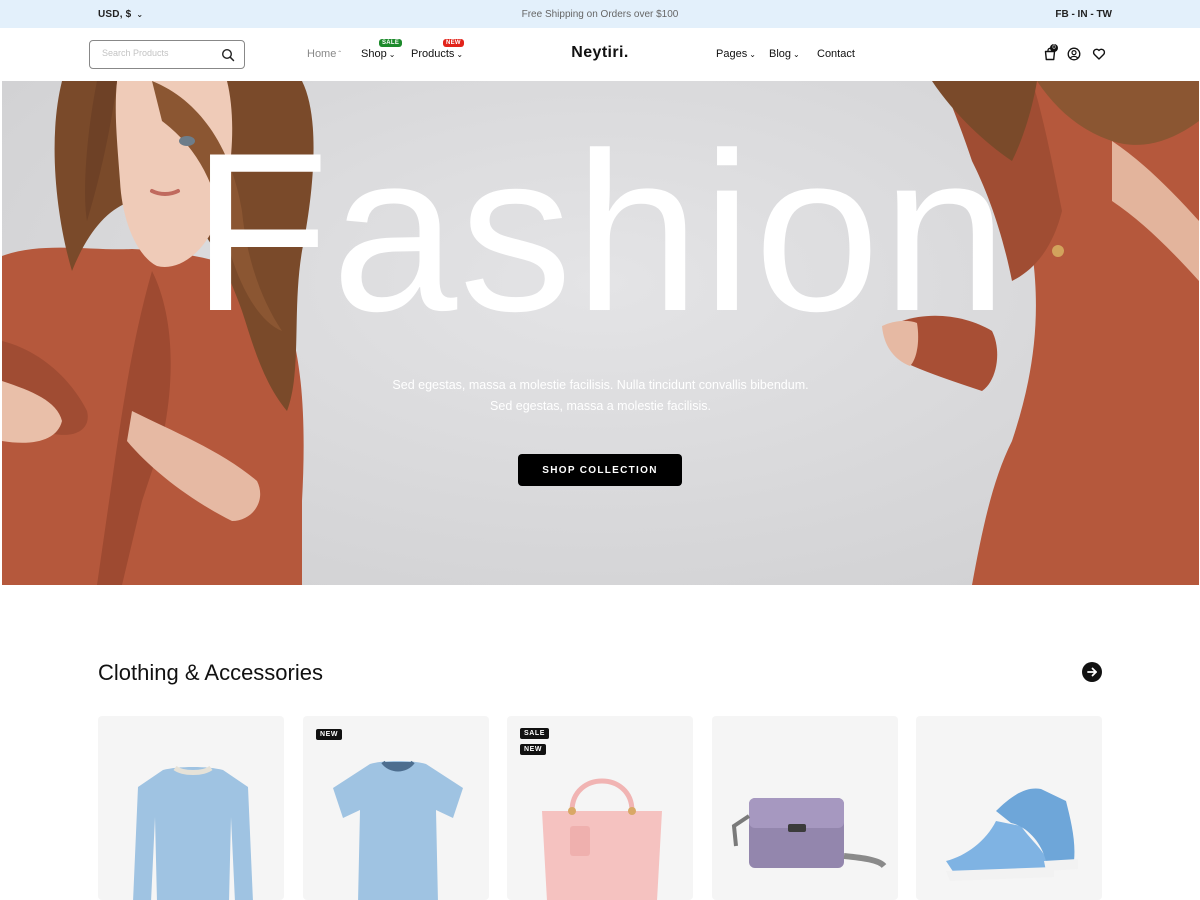 The width and height of the screenshot is (1200, 900). I want to click on nav-contact-label: Contact, so click(836, 54).